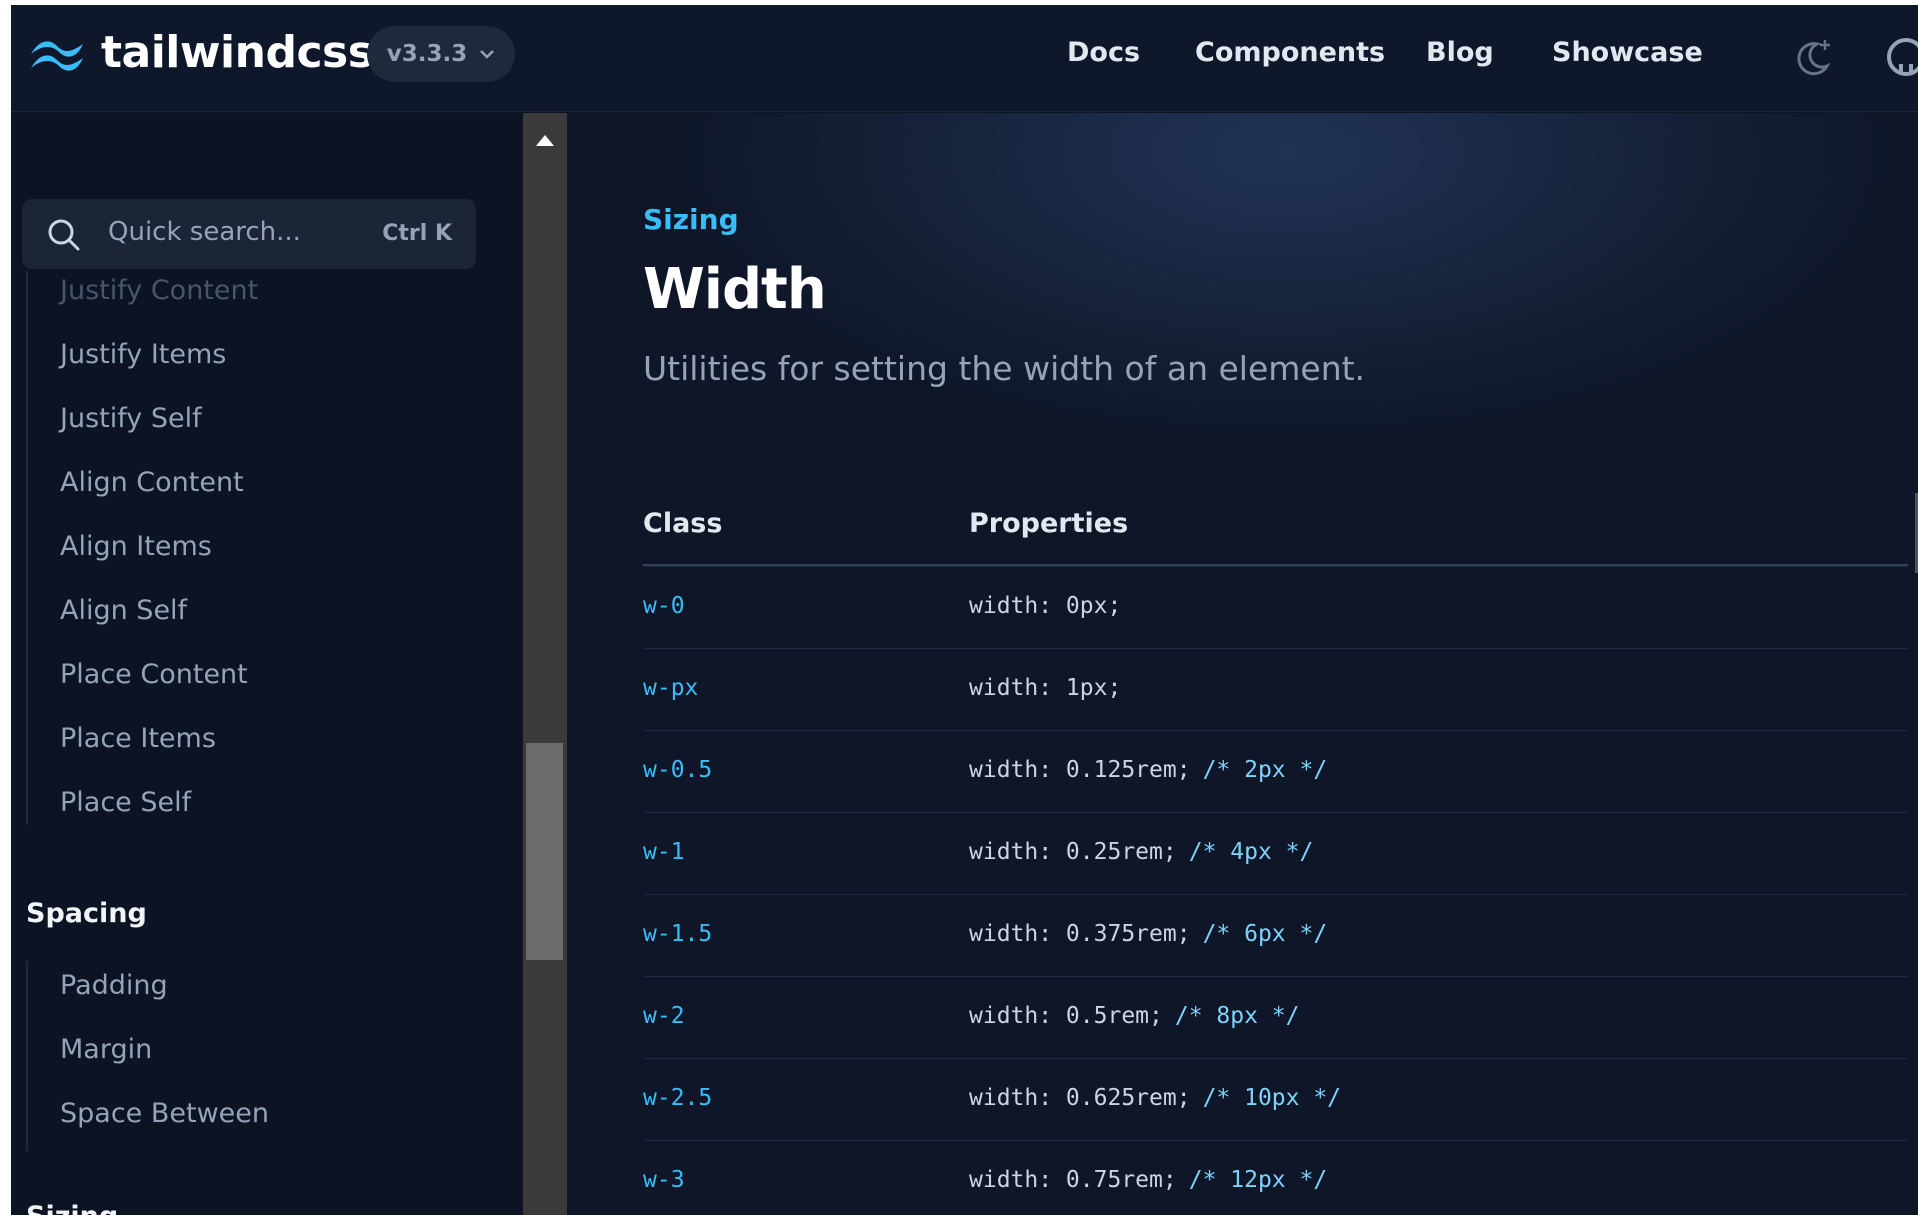 The width and height of the screenshot is (1918, 1215). What do you see at coordinates (1258, 1180) in the screenshot?
I see `row-comment: /* 12px */` at bounding box center [1258, 1180].